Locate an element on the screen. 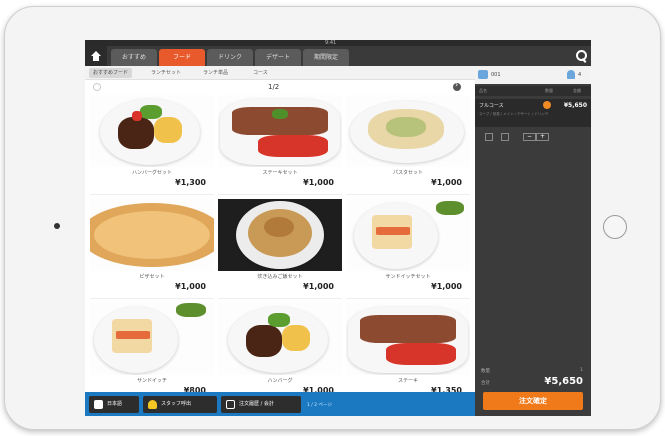  menu-item-name: ステーキ is located at coordinates (407, 381).